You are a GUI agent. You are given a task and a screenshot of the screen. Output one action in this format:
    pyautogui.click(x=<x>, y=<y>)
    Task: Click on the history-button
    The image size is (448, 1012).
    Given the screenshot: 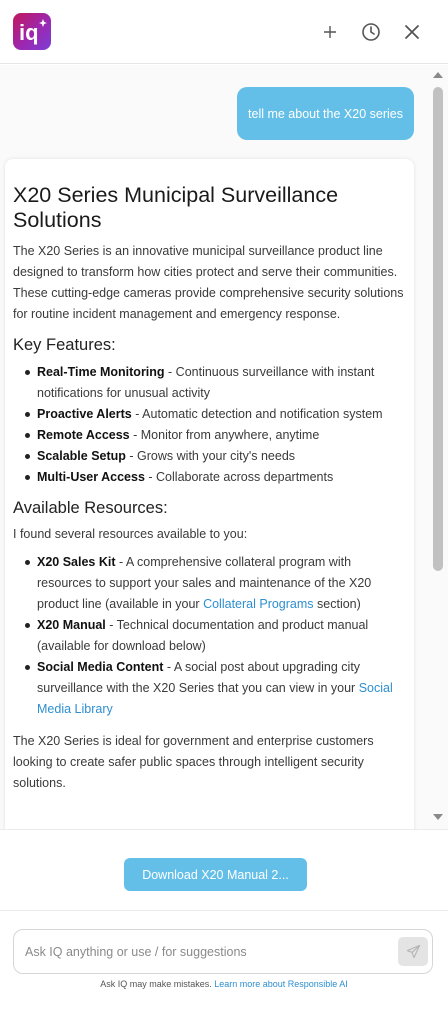 What is the action you would take?
    pyautogui.click(x=371, y=32)
    